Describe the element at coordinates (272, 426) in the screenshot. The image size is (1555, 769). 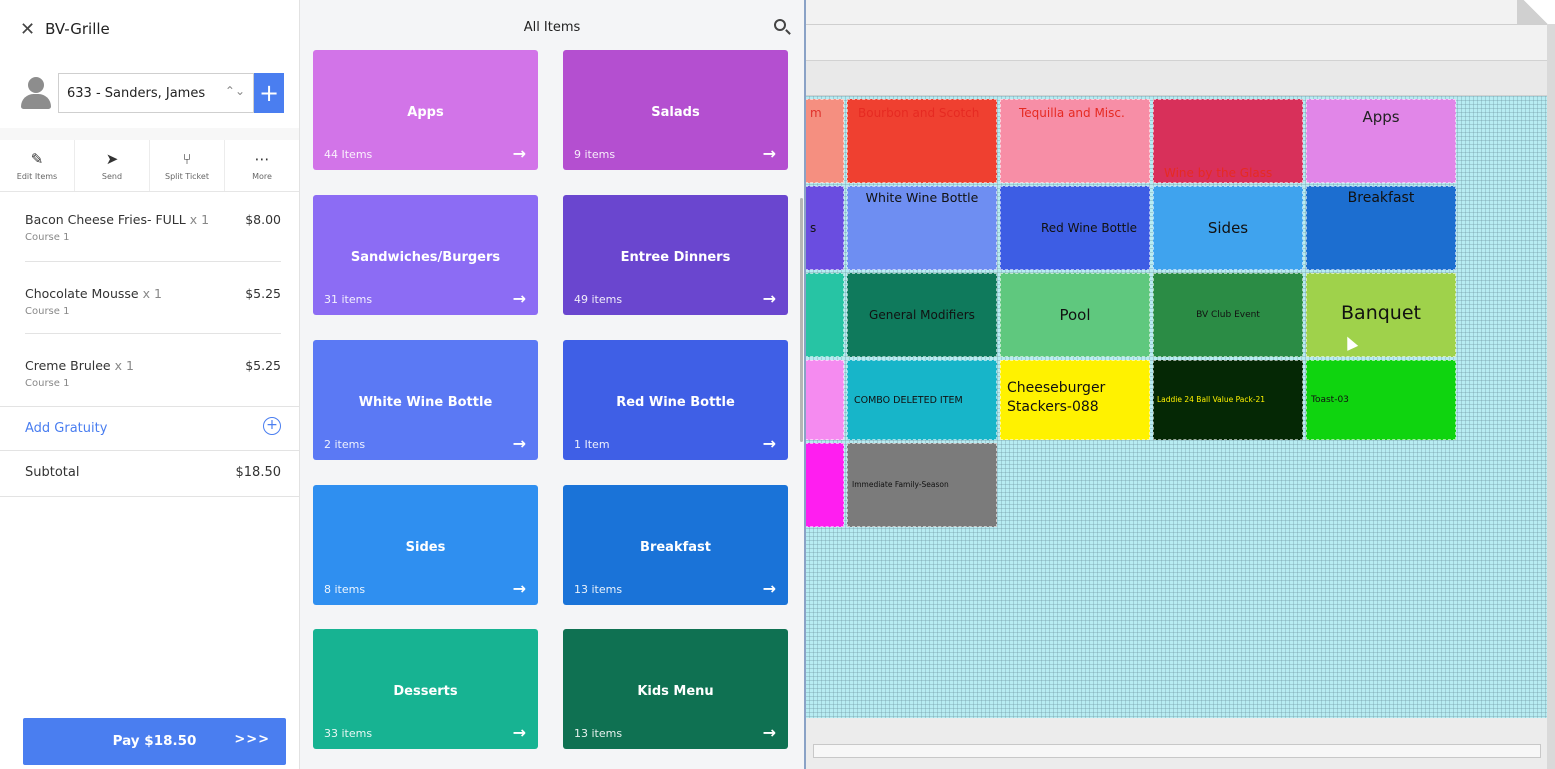
I see `plus-circle-icon: +` at that location.